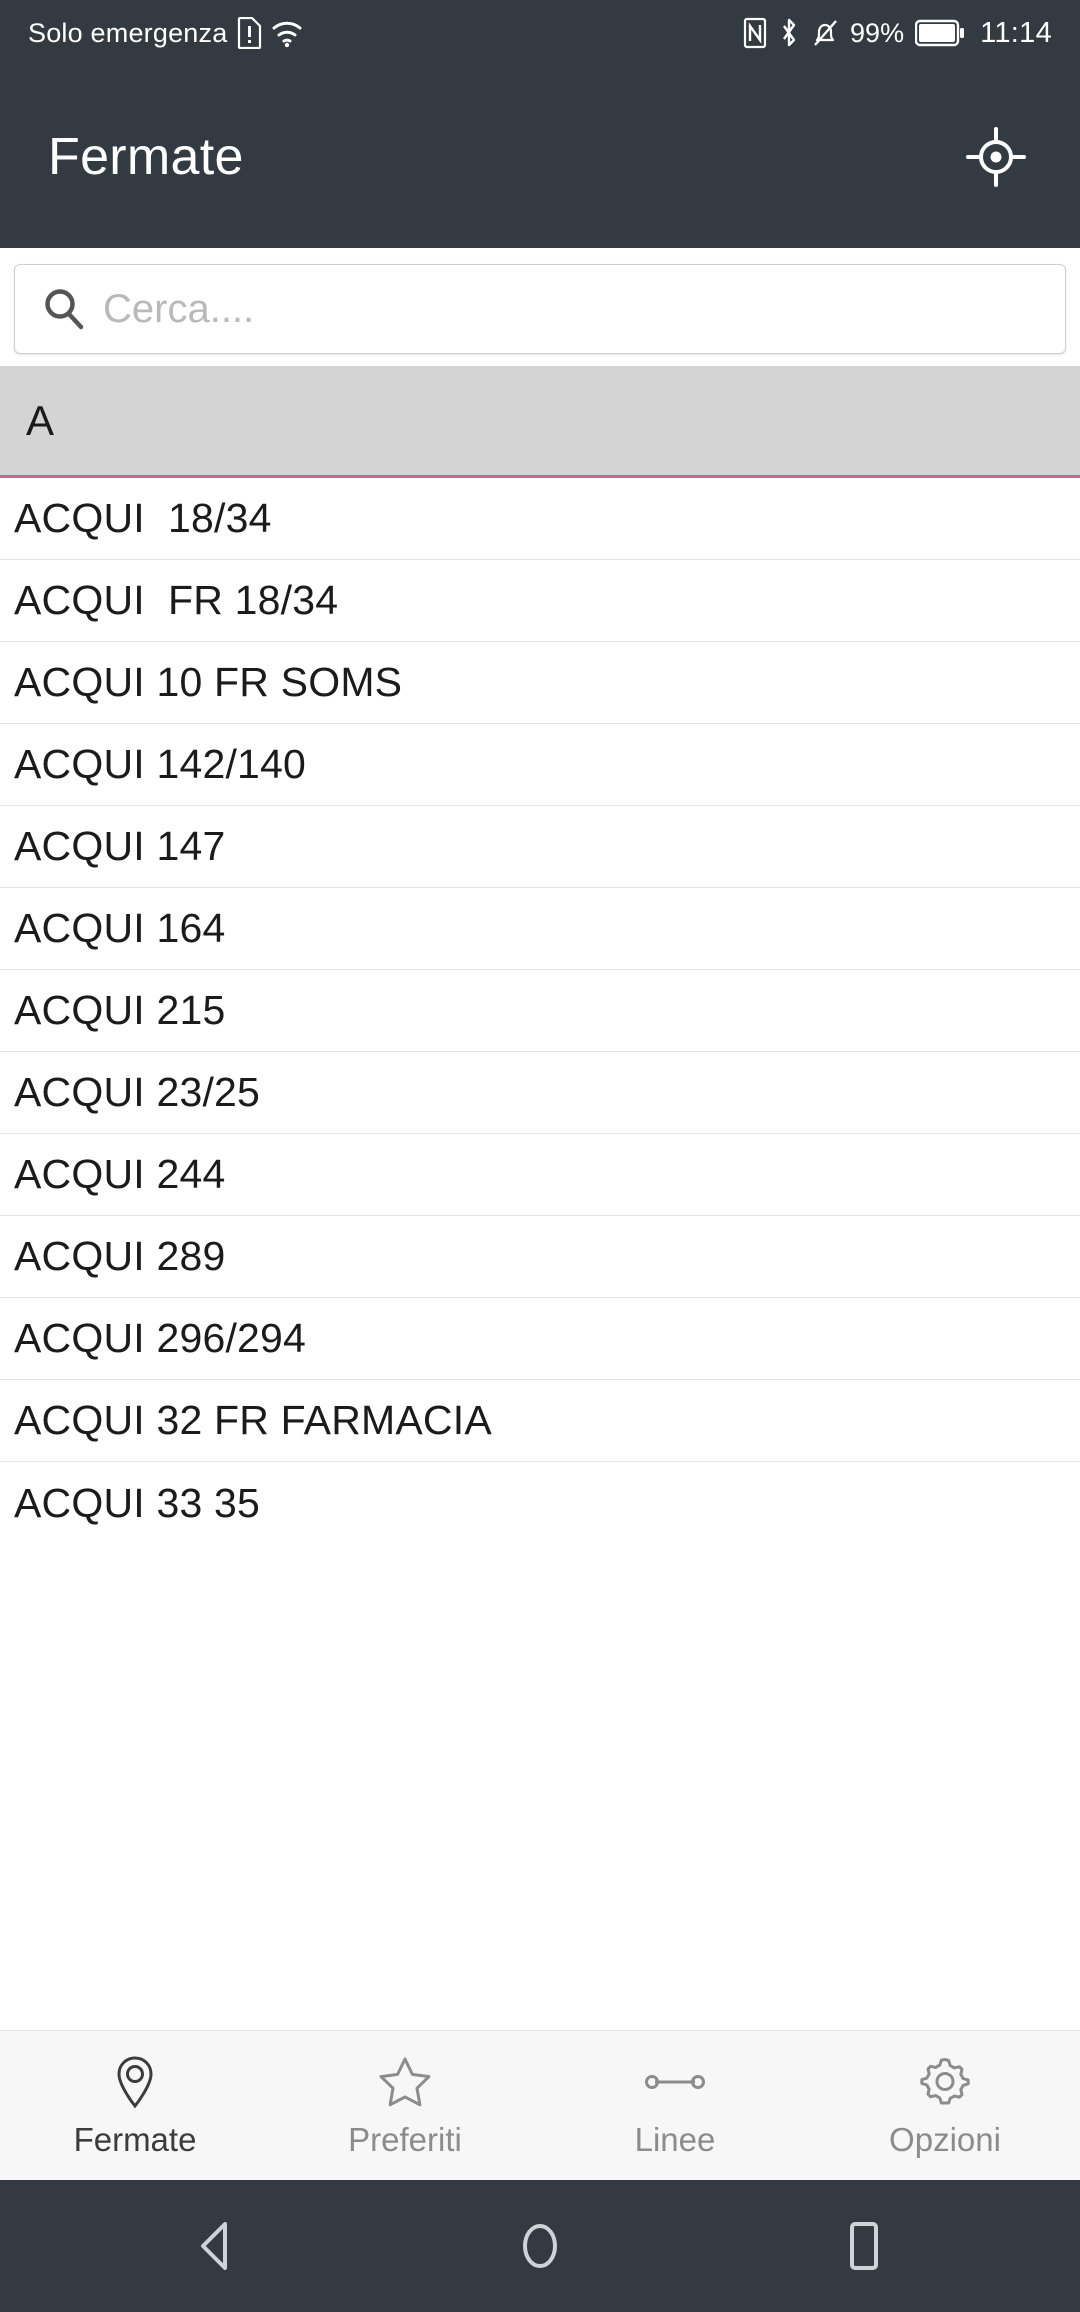  I want to click on bottom-navigation: Fermate Preferiti Linee Opzioni, so click(540, 2105).